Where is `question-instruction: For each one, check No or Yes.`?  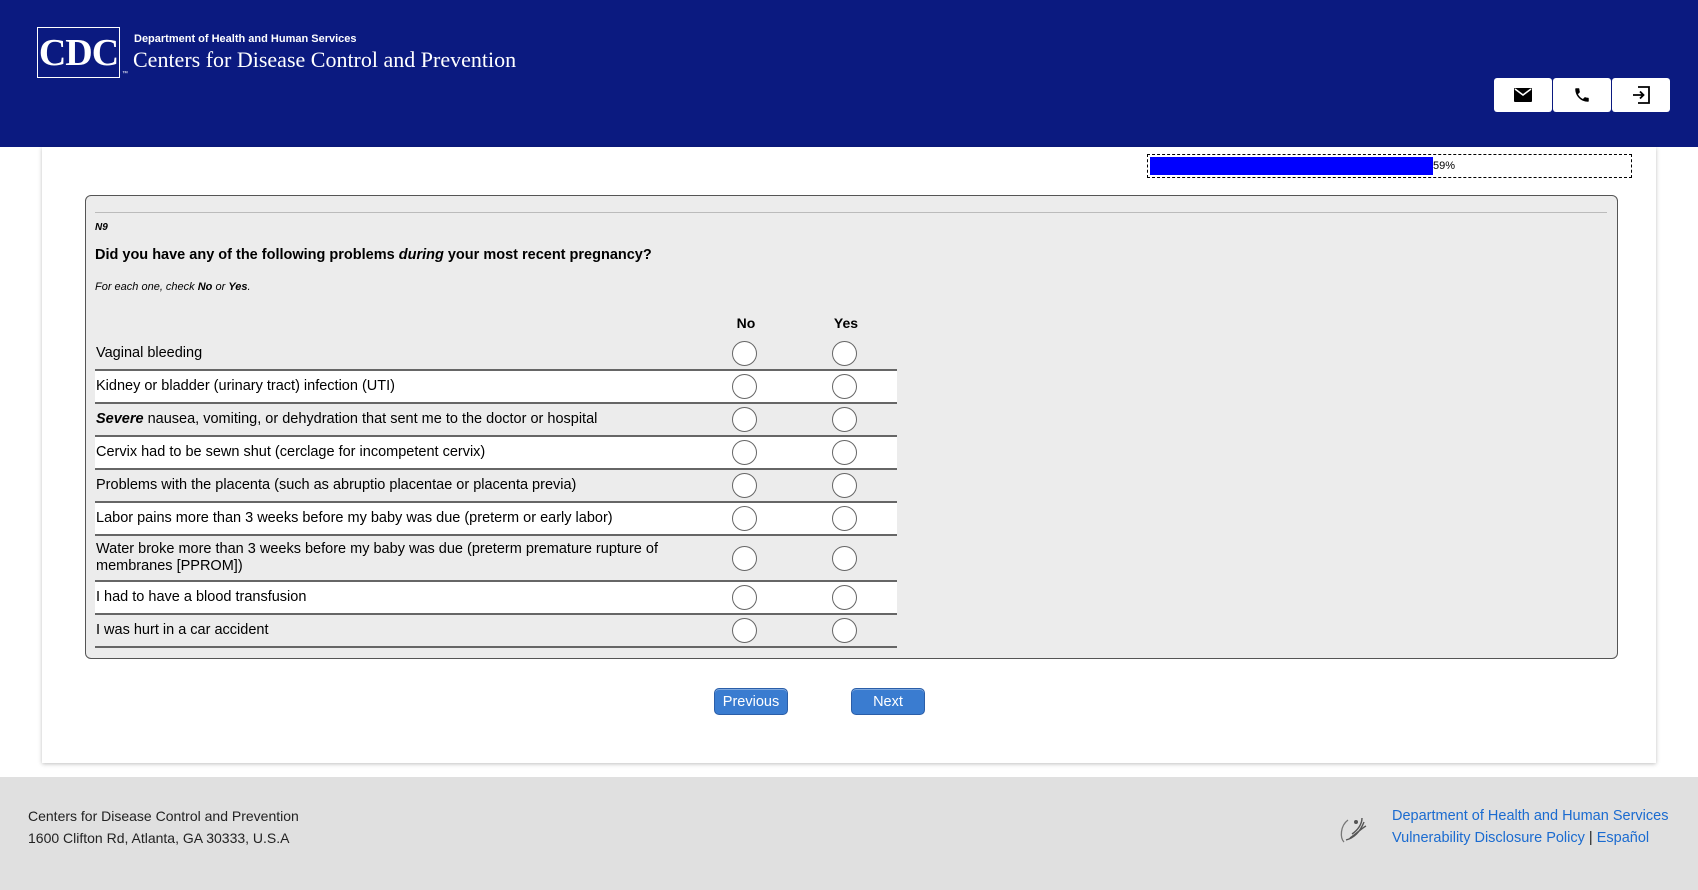 question-instruction: For each one, check No or Yes. is located at coordinates (173, 287).